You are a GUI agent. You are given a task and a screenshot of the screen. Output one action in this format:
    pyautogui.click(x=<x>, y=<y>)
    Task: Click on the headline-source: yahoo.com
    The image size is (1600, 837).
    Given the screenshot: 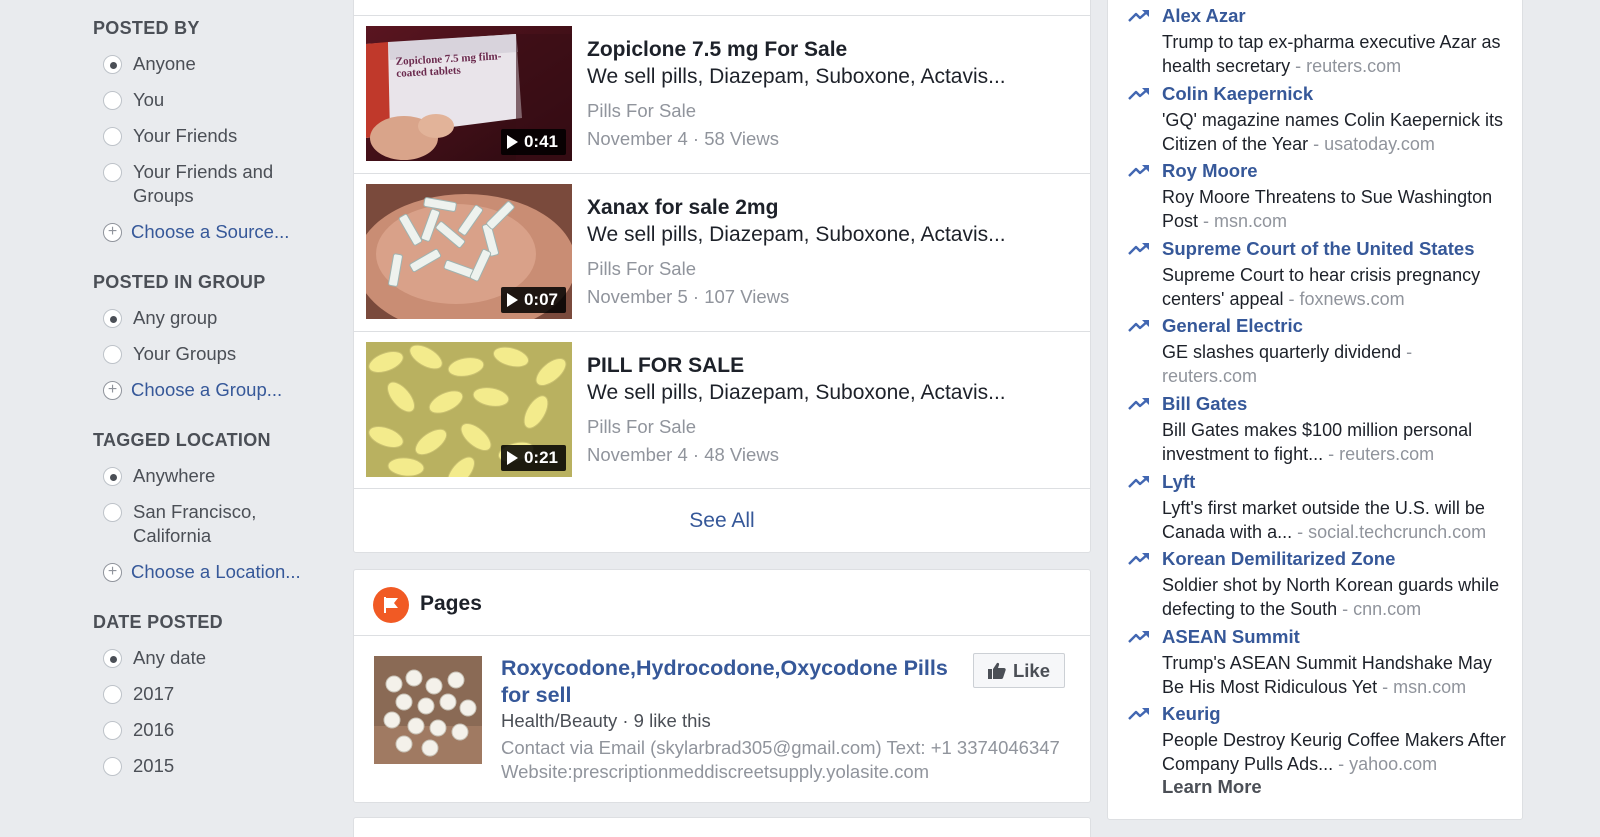 What is the action you would take?
    pyautogui.click(x=1393, y=764)
    